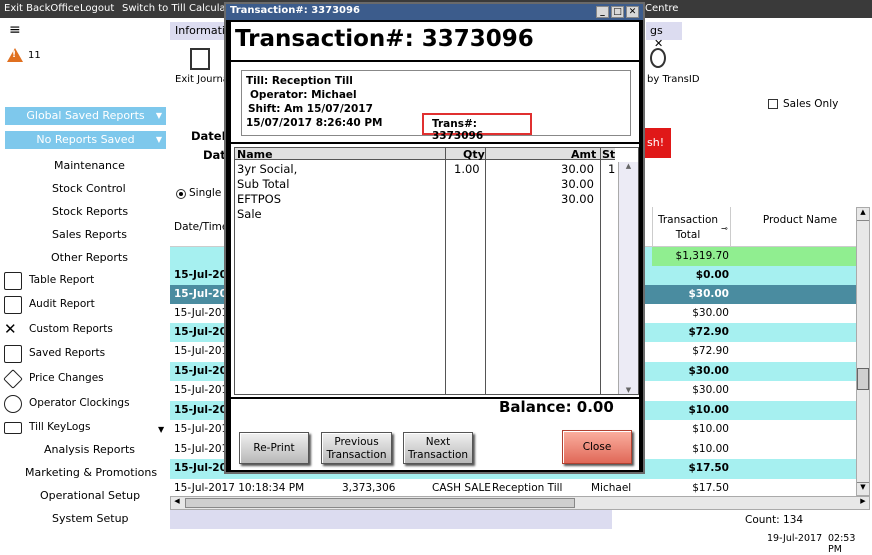 This screenshot has height=555, width=872. I want to click on menu-marketing-promotions: Marketing & Promotions, so click(91, 472).